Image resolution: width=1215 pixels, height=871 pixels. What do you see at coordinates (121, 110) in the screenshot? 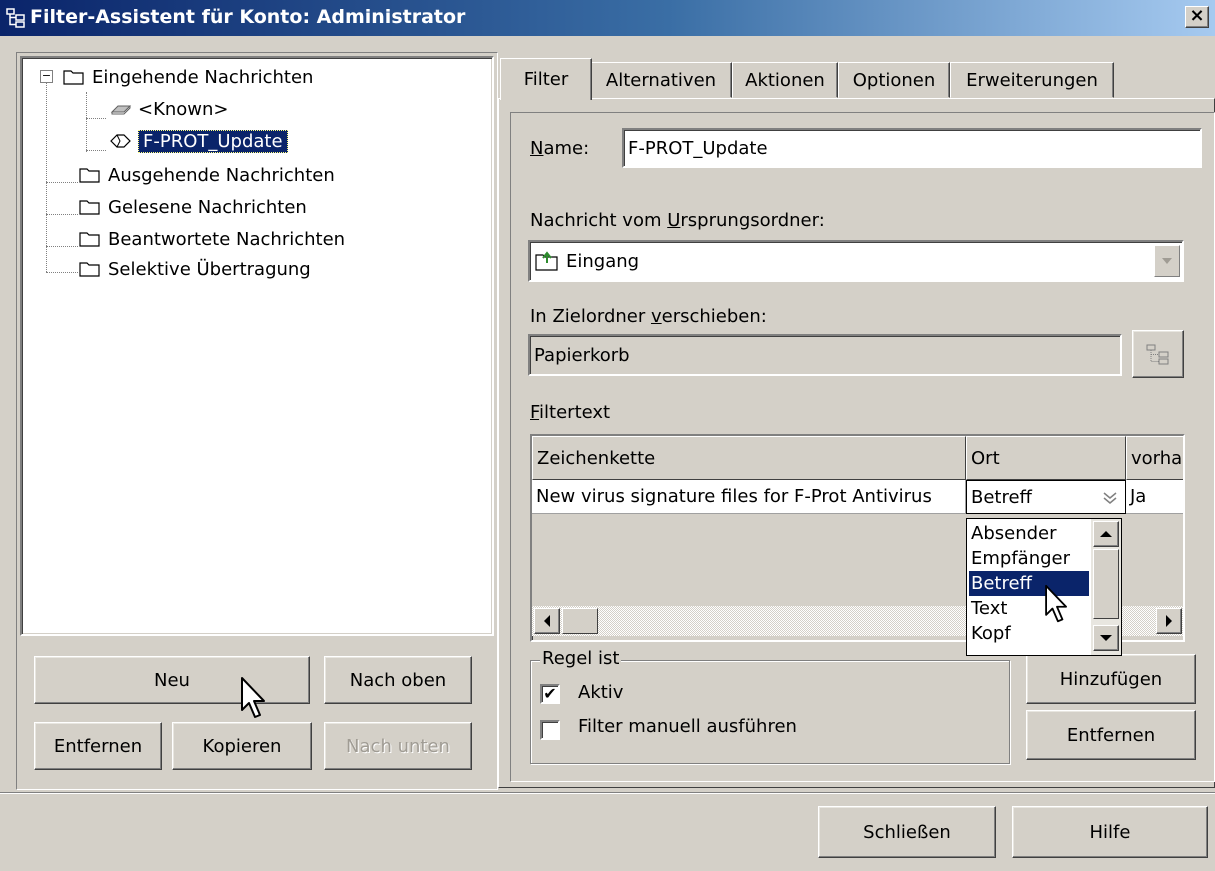
I see `filter-disabled-icon` at bounding box center [121, 110].